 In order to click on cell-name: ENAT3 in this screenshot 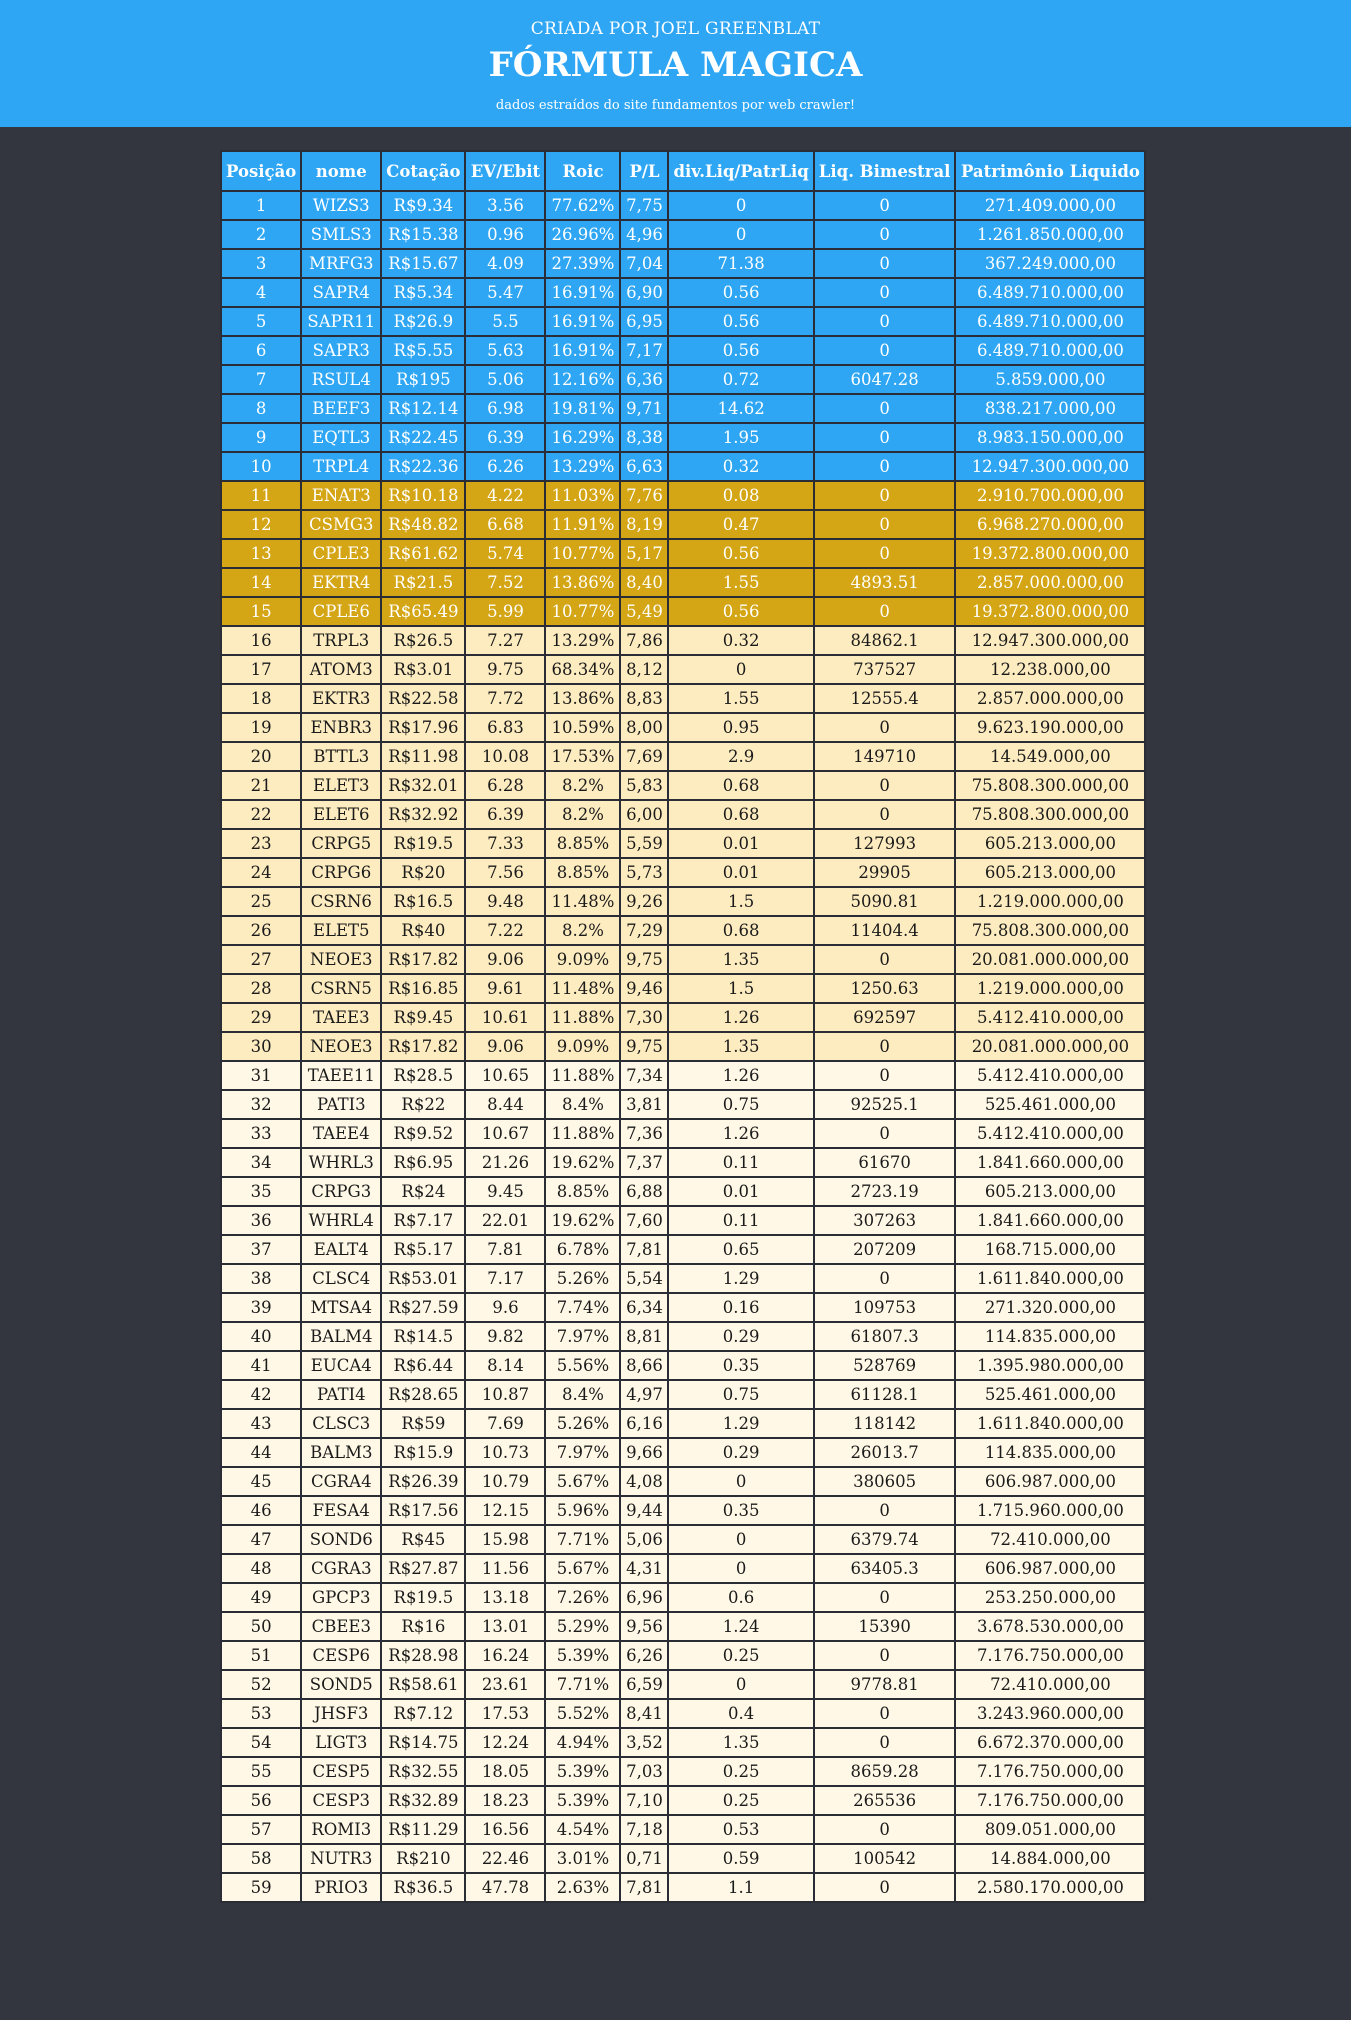, I will do `click(341, 495)`.